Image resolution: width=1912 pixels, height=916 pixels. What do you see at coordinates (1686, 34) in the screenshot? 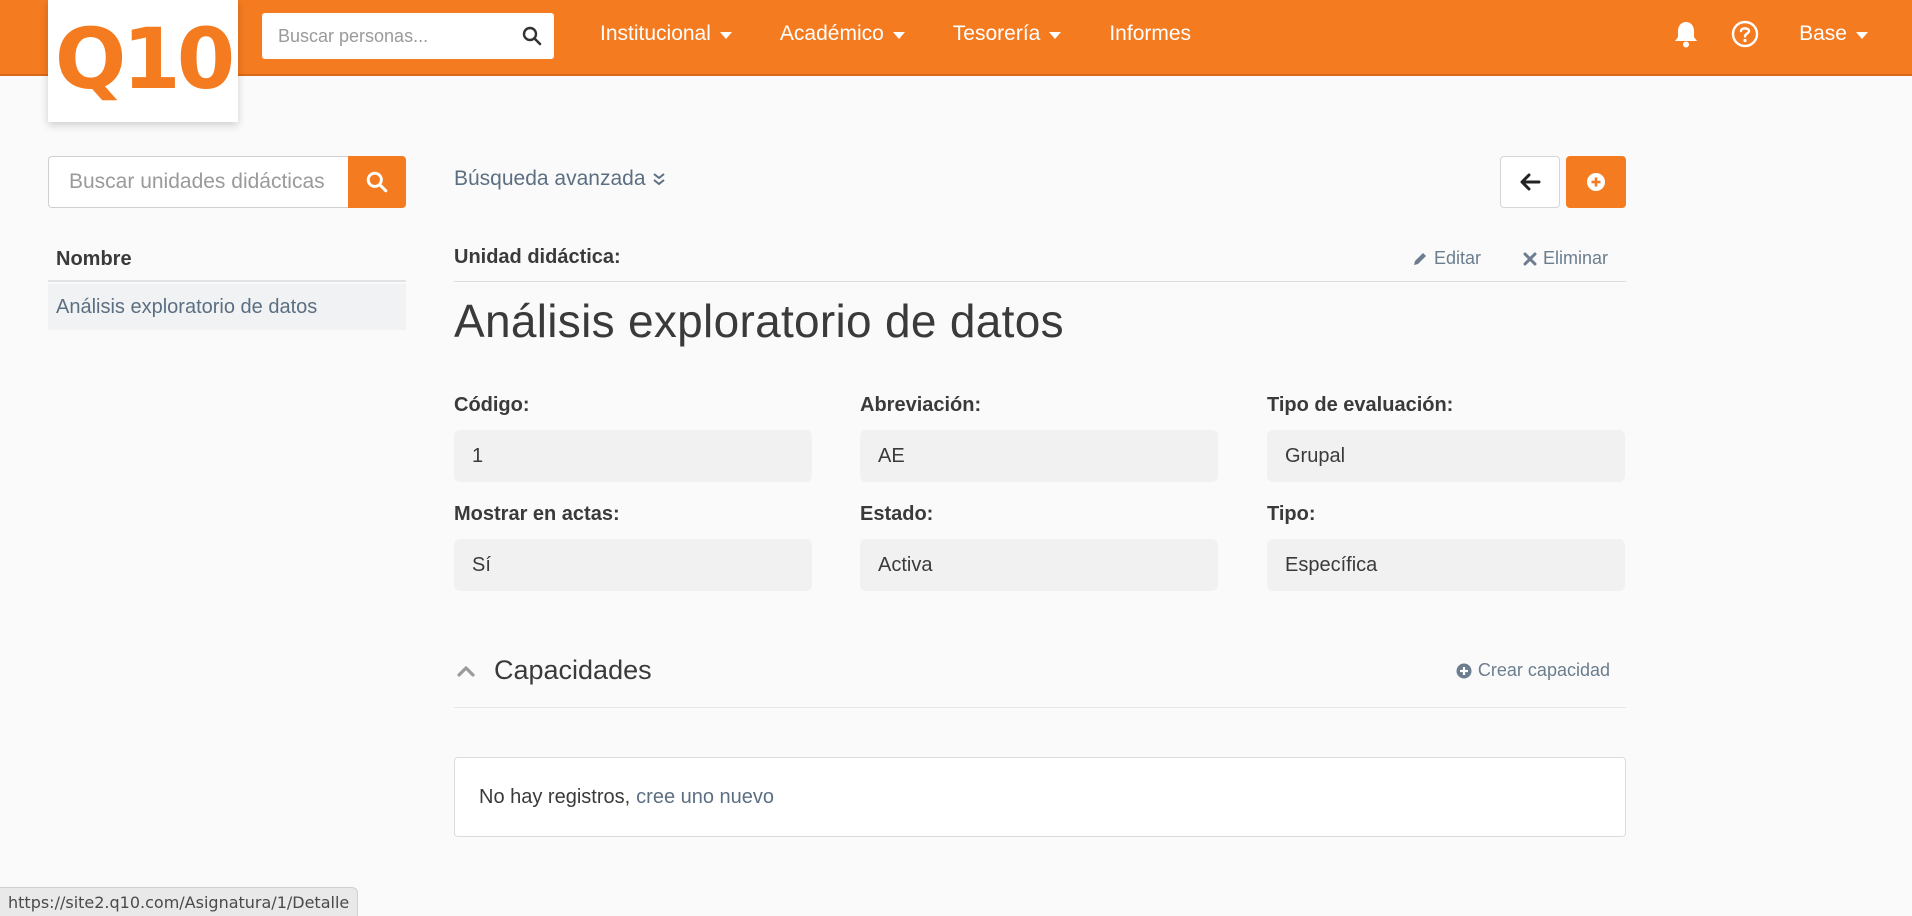
I see `bell-icon` at bounding box center [1686, 34].